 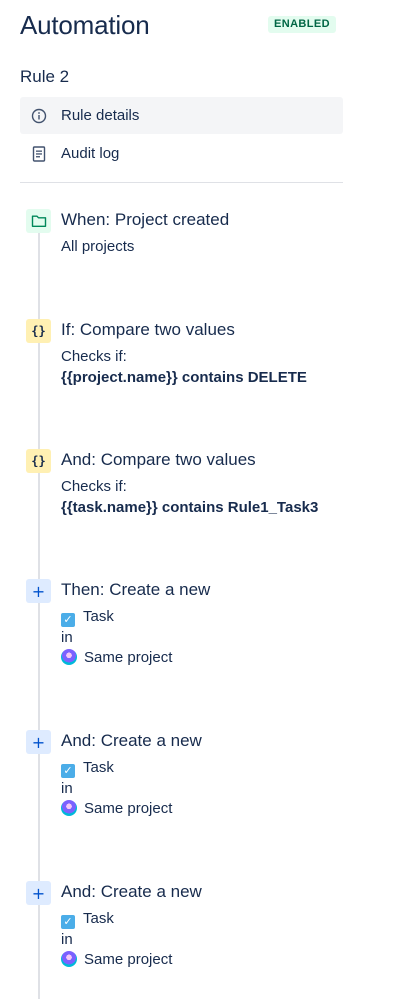 What do you see at coordinates (145, 219) in the screenshot?
I see `step-title: When: Project created` at bounding box center [145, 219].